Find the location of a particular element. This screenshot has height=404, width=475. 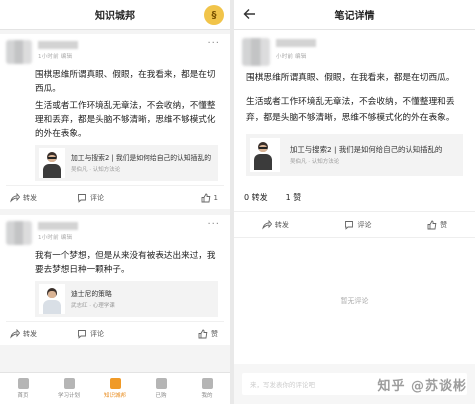

tab-label: 首页 is located at coordinates (23, 396).